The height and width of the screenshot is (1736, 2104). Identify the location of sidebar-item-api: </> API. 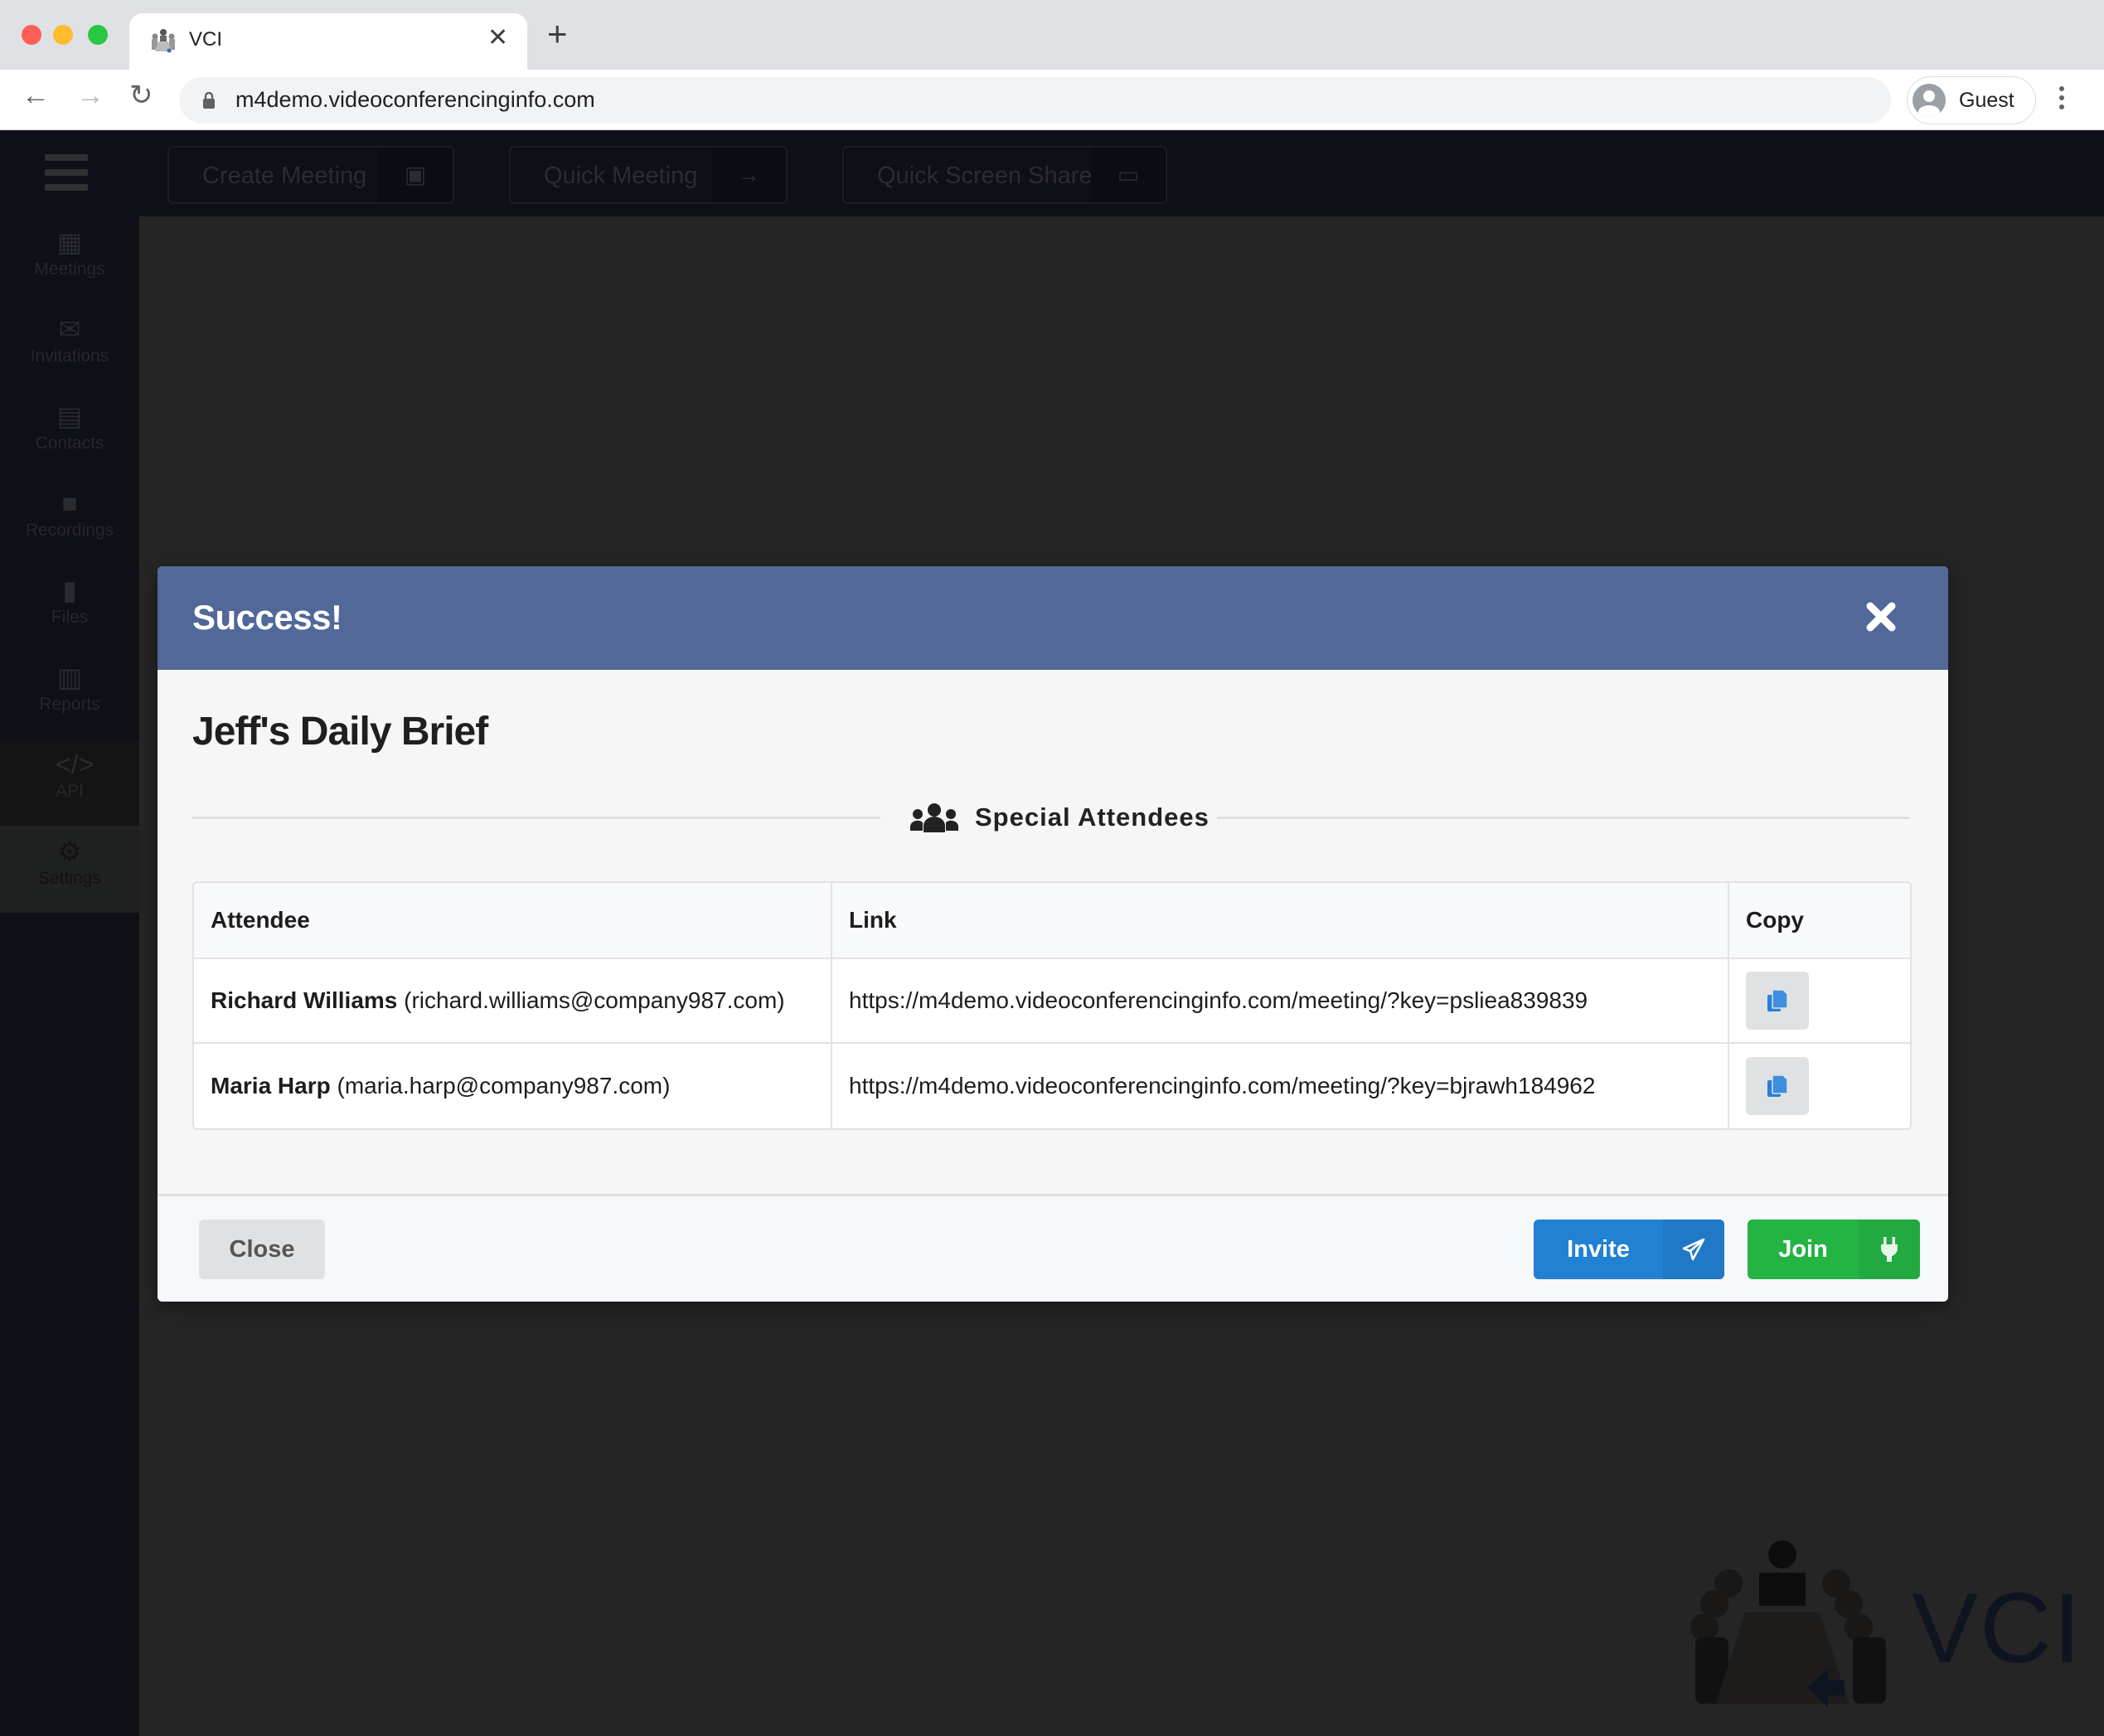
(69, 782).